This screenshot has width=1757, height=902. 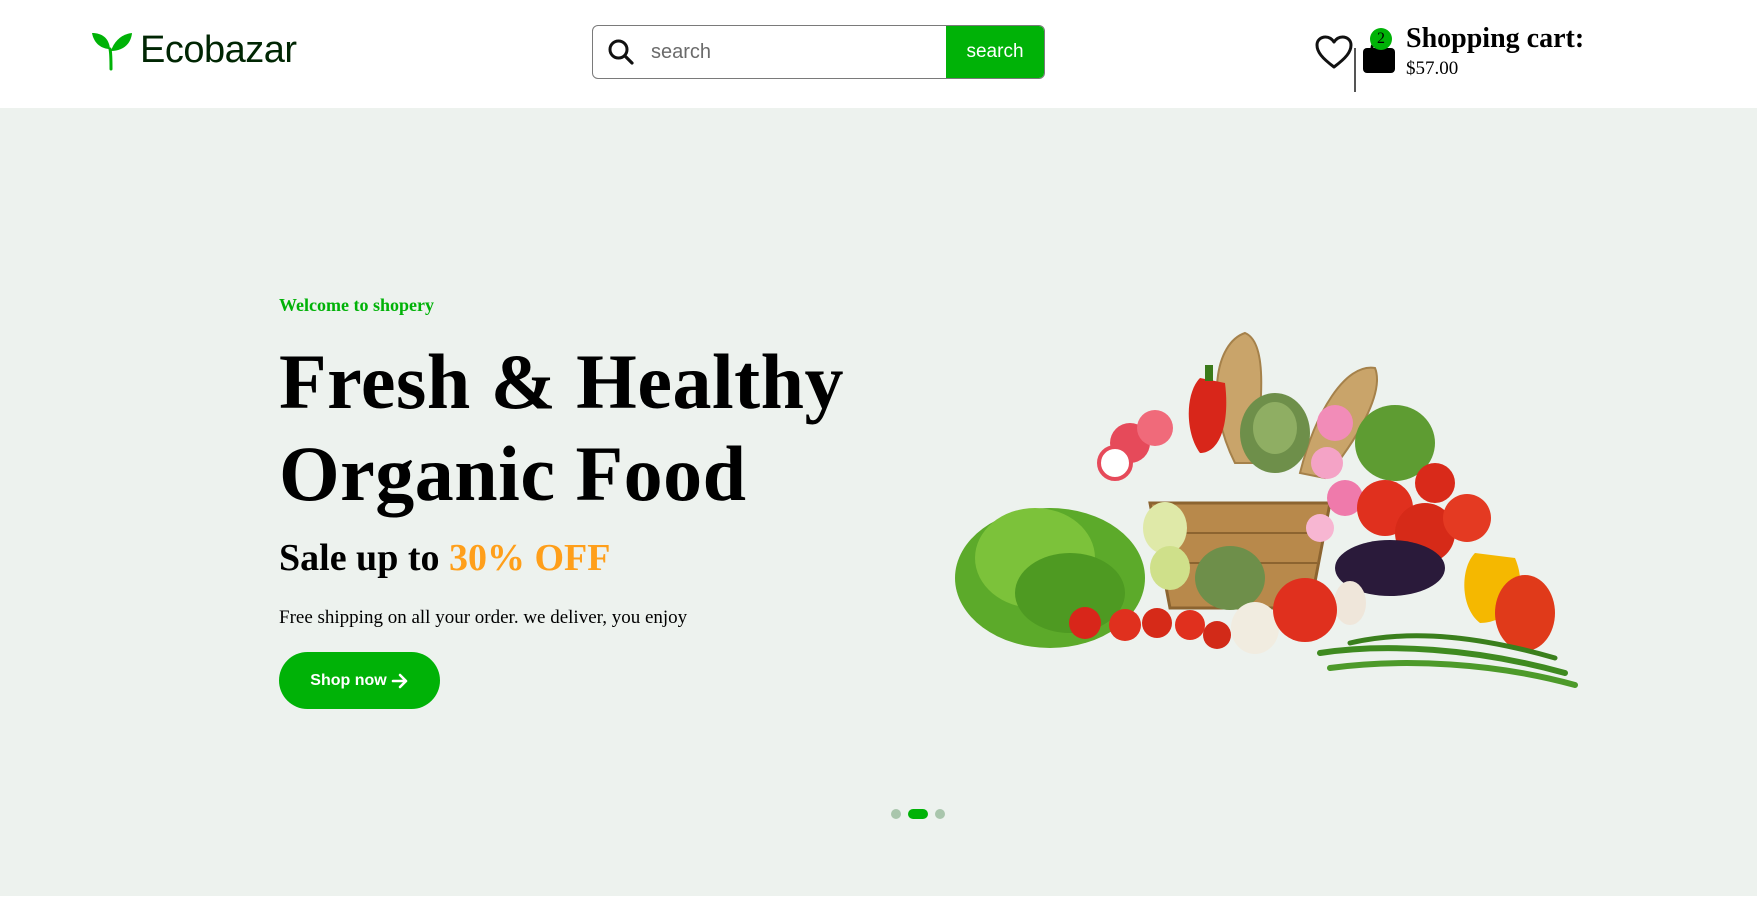 I want to click on leaf-logo-icon, so click(x=112, y=52).